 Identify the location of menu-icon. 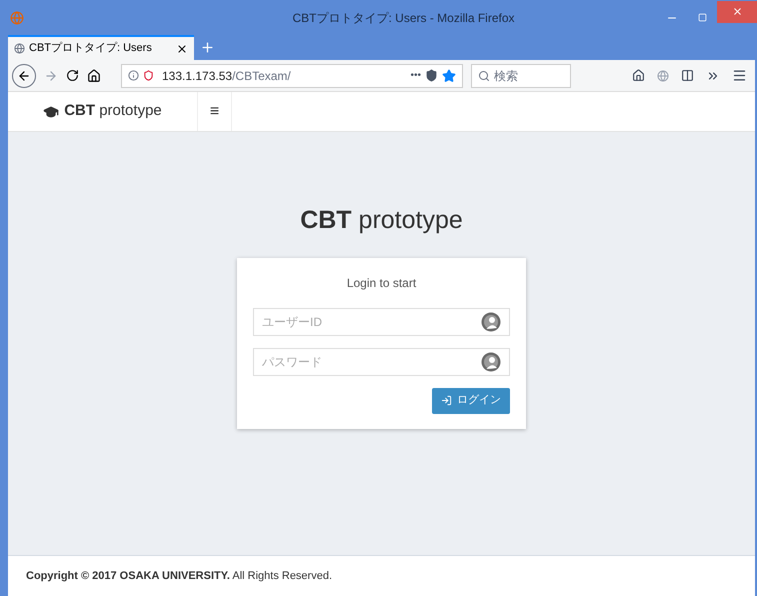
(739, 75).